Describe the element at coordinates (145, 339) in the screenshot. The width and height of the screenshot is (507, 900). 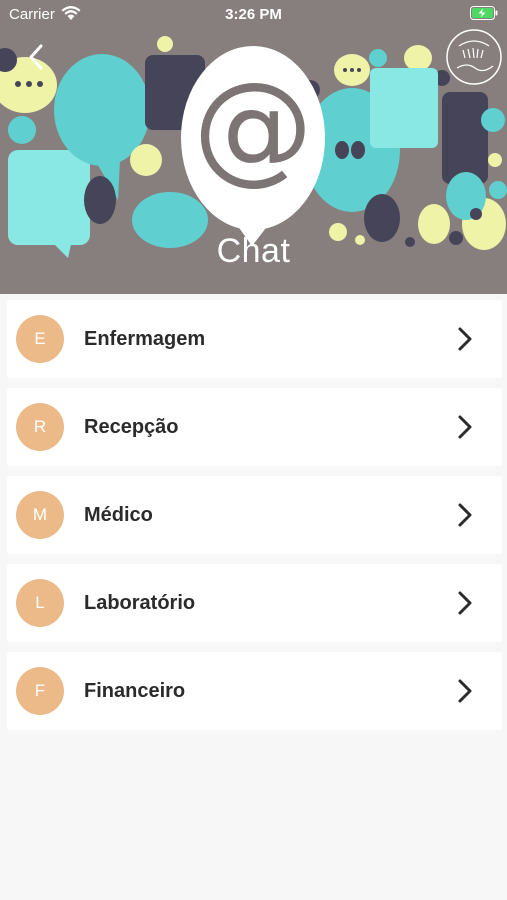
I see `list-item-label: Enfermagem` at that location.